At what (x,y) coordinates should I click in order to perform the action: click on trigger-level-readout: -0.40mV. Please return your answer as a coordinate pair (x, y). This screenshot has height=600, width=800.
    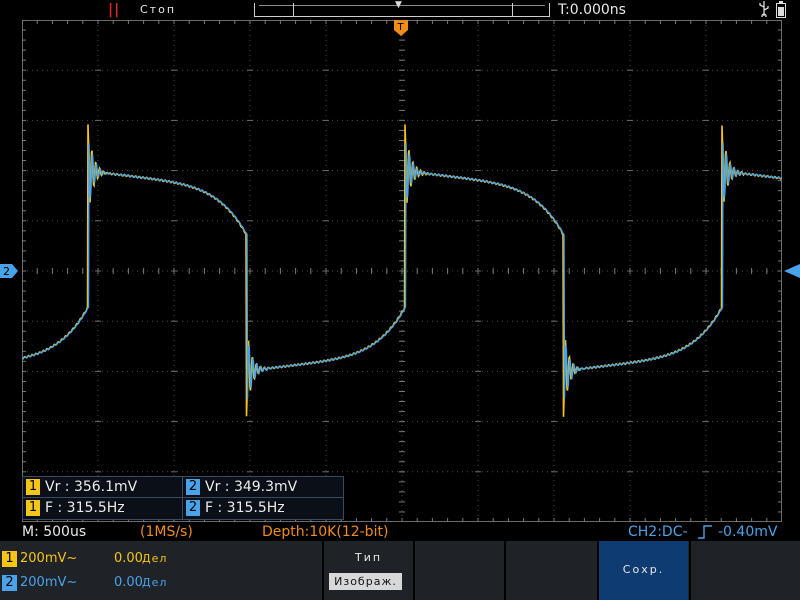
    Looking at the image, I should click on (748, 532).